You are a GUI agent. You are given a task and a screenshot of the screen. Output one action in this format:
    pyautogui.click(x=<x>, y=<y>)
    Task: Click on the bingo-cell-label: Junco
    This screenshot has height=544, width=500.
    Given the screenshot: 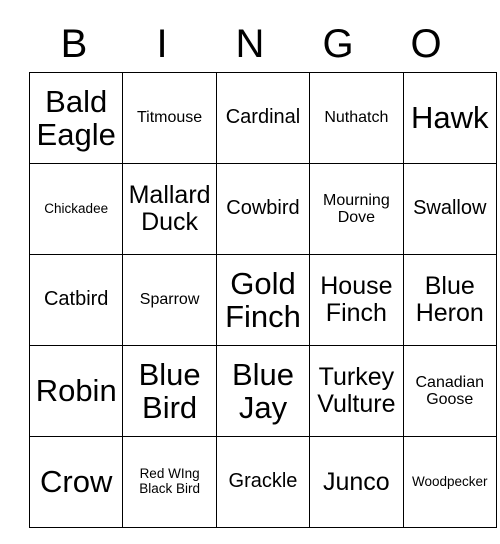 What is the action you would take?
    pyautogui.click(x=356, y=481)
    